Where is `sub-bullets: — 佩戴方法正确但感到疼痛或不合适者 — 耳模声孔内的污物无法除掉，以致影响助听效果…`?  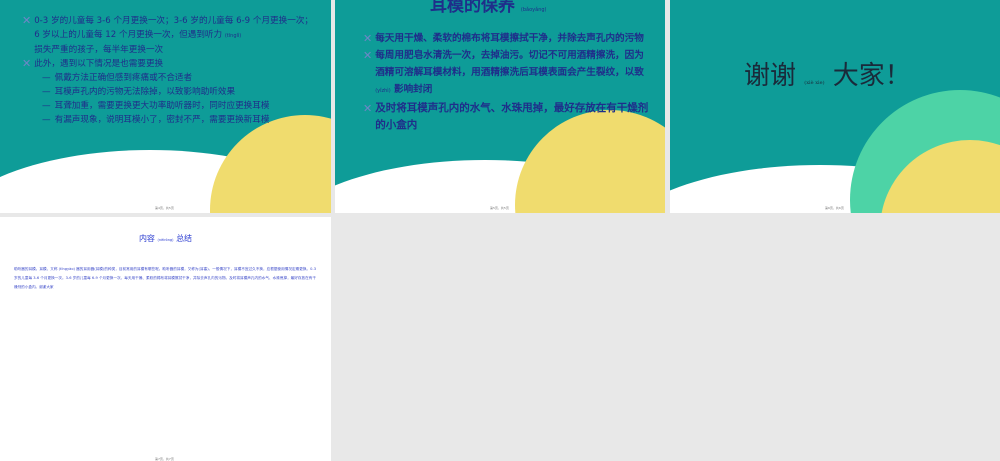 sub-bullets: — 佩戴方法正确但感到疼痛或不合适者 — 耳模声孔内的污物无法除掉，以致影响助听效果… is located at coordinates (169, 99).